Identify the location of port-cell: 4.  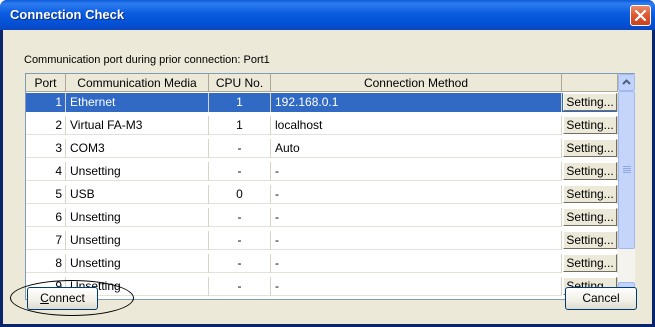
(46, 171).